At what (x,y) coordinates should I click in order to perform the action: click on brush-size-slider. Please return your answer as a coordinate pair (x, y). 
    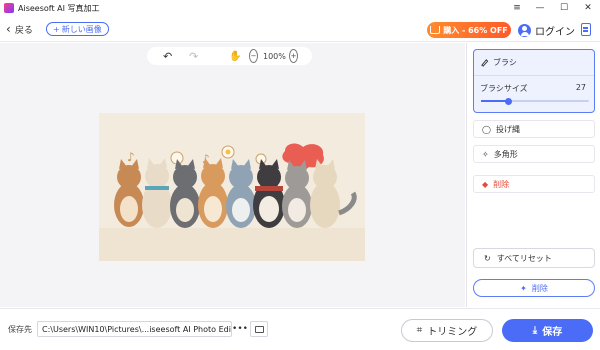
    Looking at the image, I should click on (535, 101).